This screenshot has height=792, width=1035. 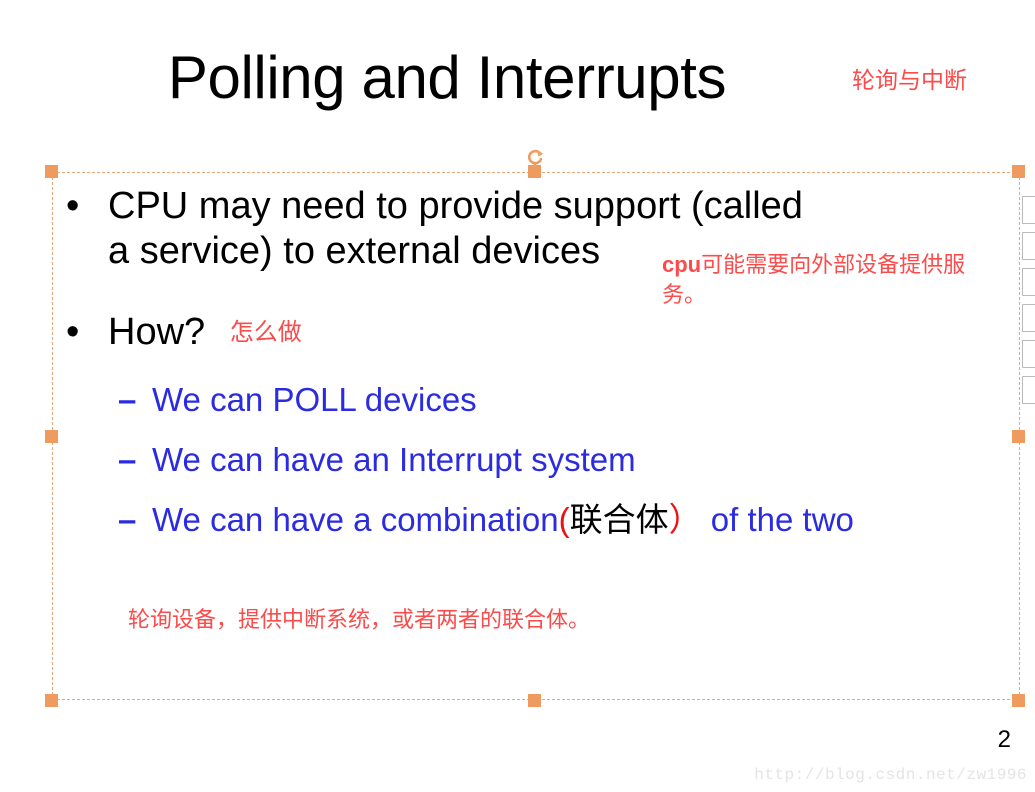 I want to click on resize-handle-bottom-left, so click(x=51, y=700).